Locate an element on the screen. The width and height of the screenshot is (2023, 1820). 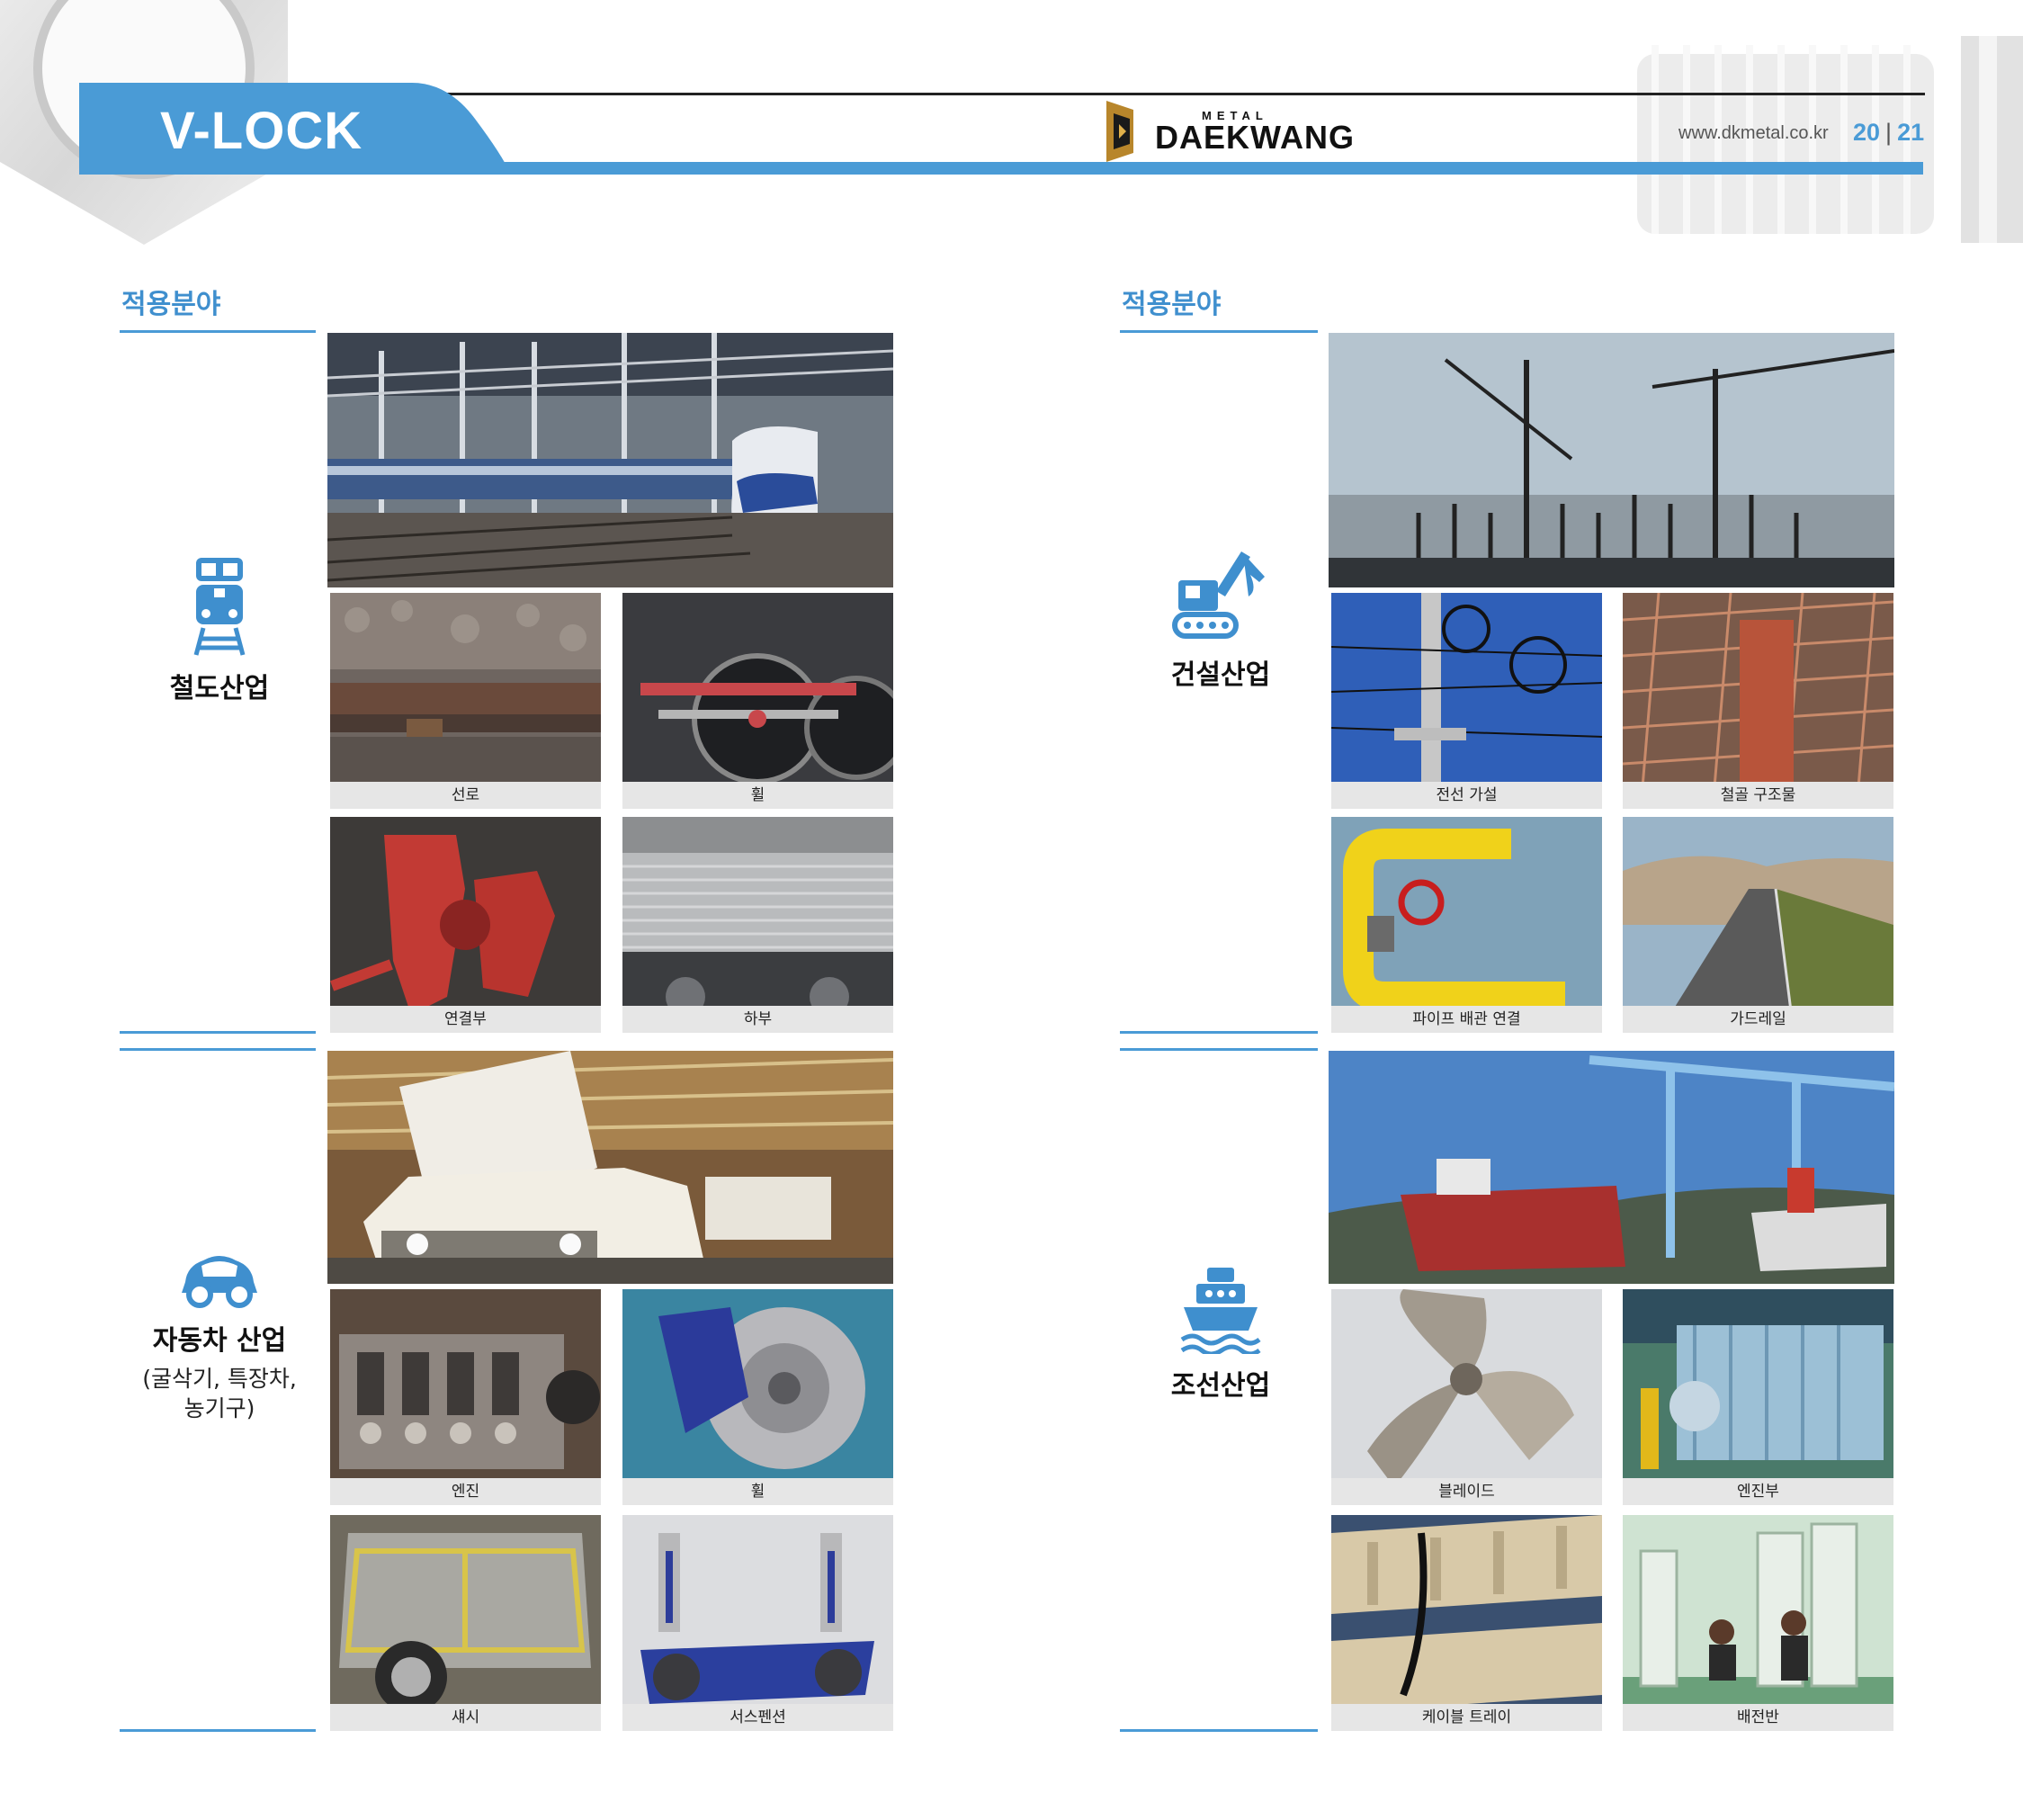
automotive-label: 자동차 산업 (굴삭기, 특장차, 농기구) is located at coordinates (219, 1335).